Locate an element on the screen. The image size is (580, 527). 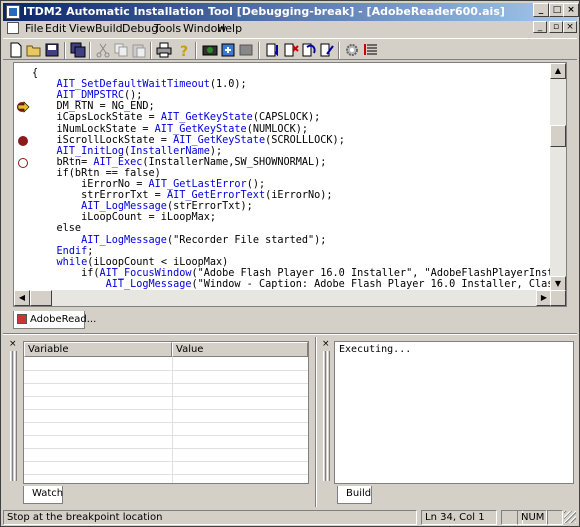
code-function-token: AIT_DMPSTRC is located at coordinates (90, 96).